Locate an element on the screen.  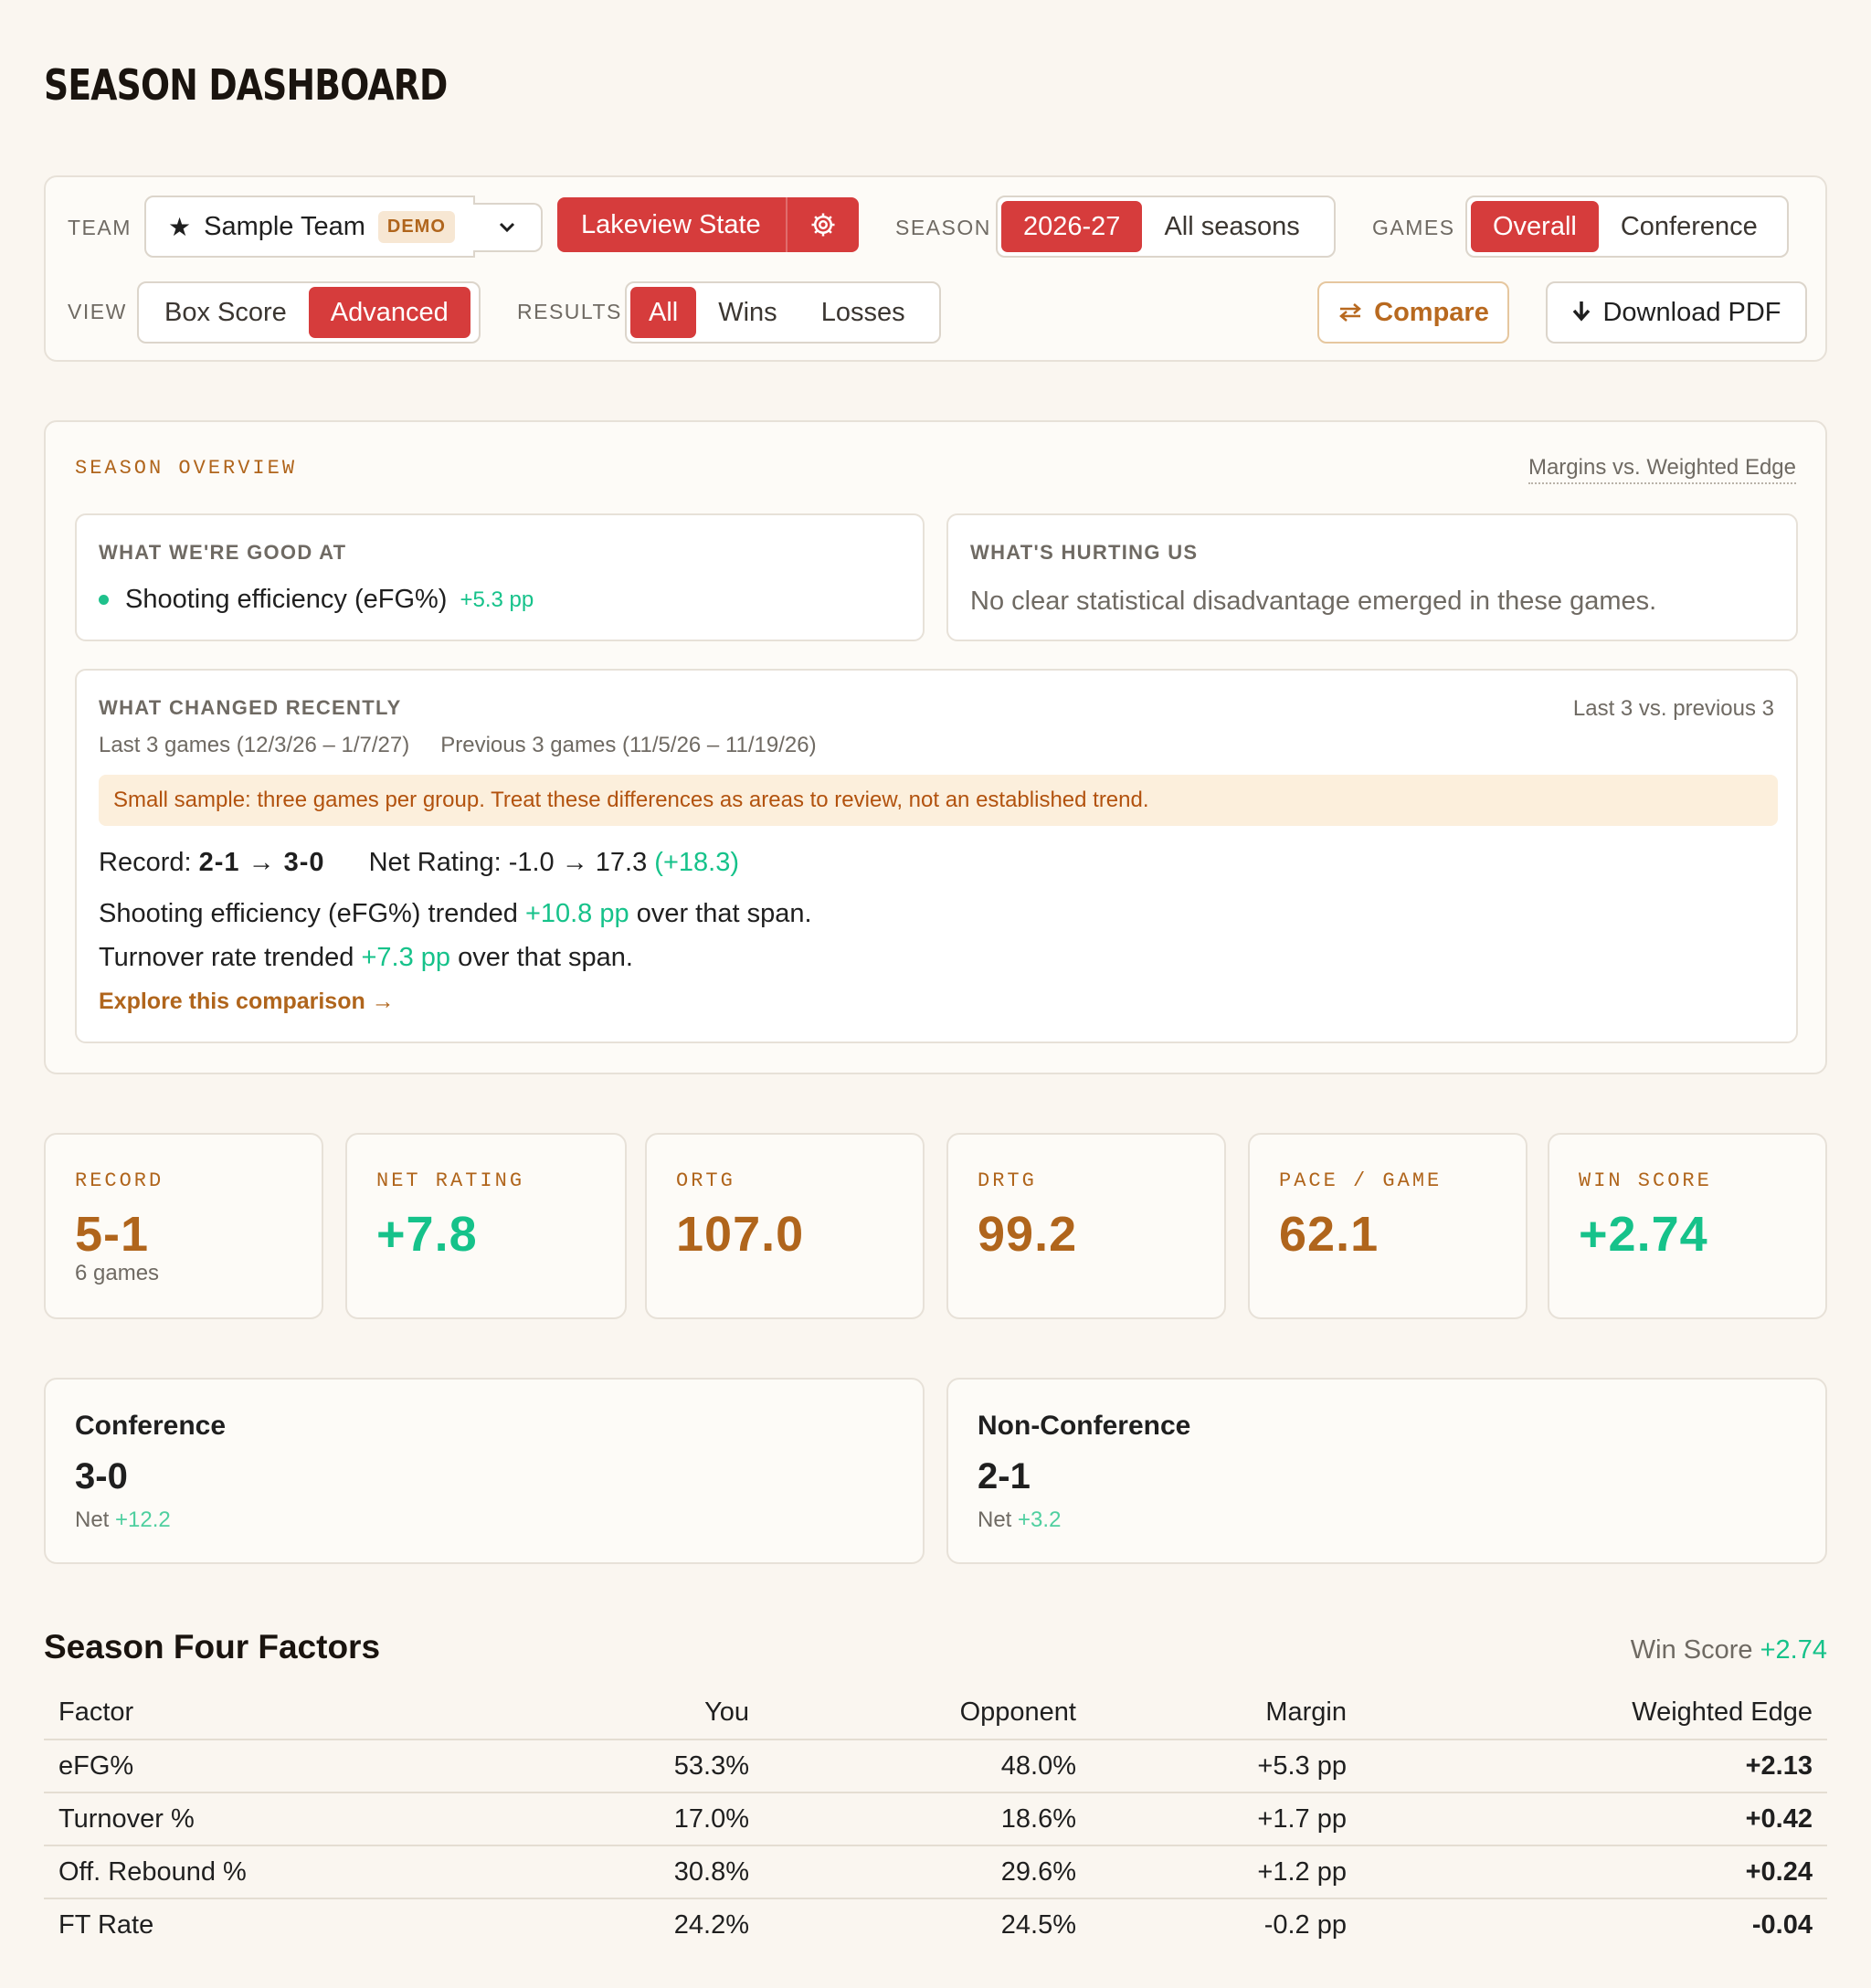
results-option-wins: Wins is located at coordinates (747, 312).